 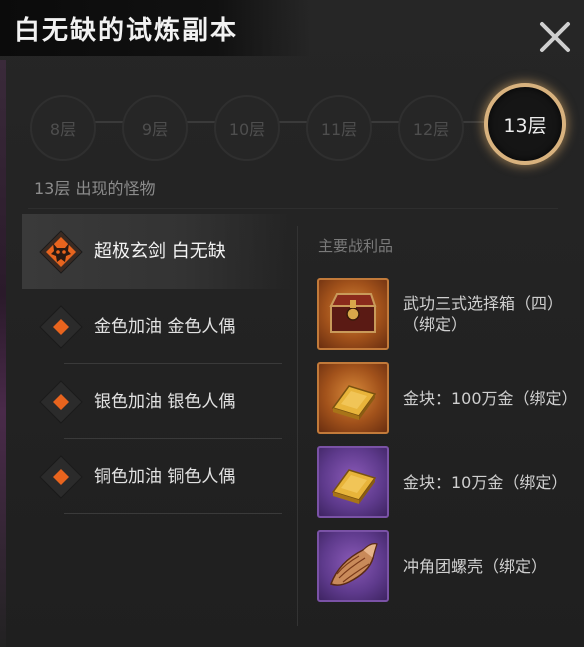 I want to click on title-banner: 白无缺的试炼副本, so click(x=155, y=28).